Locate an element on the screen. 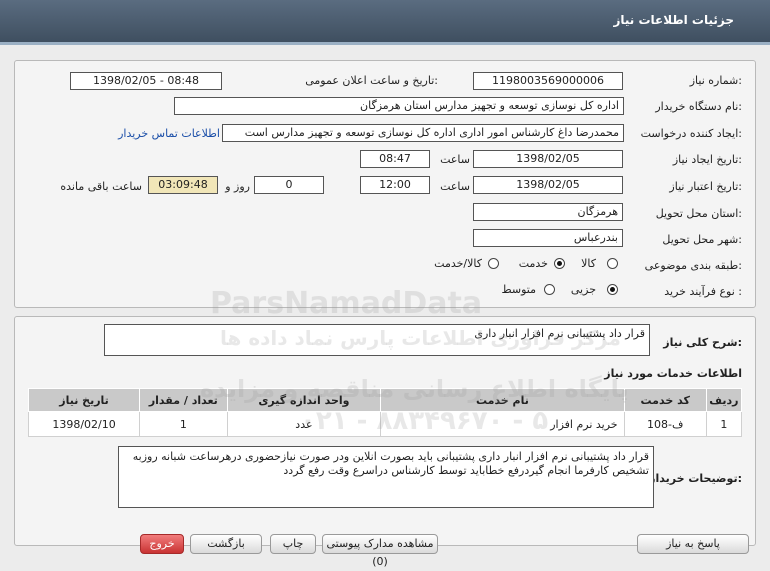 The image size is (770, 571). process-option-medium: متوسط is located at coordinates (518, 289).